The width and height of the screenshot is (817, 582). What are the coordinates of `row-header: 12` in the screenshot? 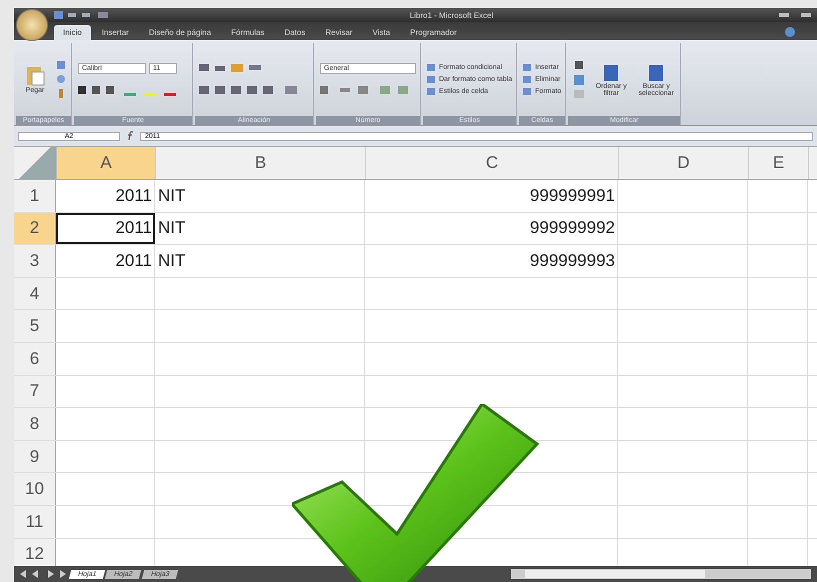 It's located at (35, 552).